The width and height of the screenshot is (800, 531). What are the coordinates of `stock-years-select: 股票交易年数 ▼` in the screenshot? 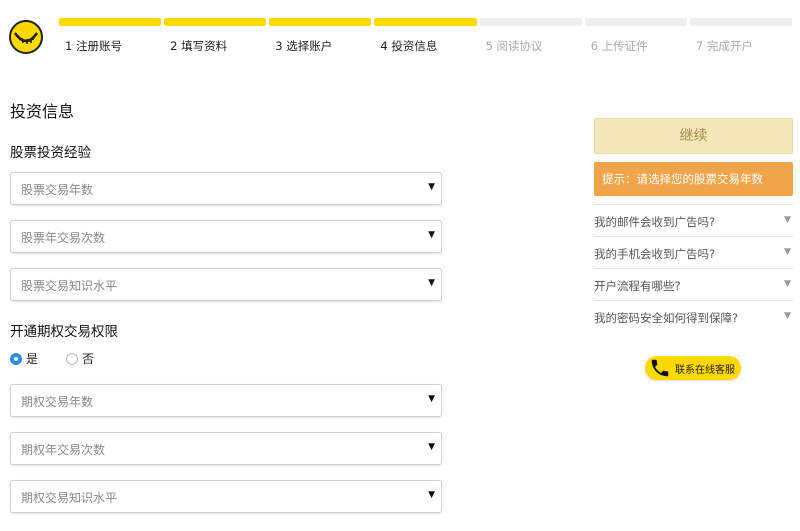 It's located at (226, 188).